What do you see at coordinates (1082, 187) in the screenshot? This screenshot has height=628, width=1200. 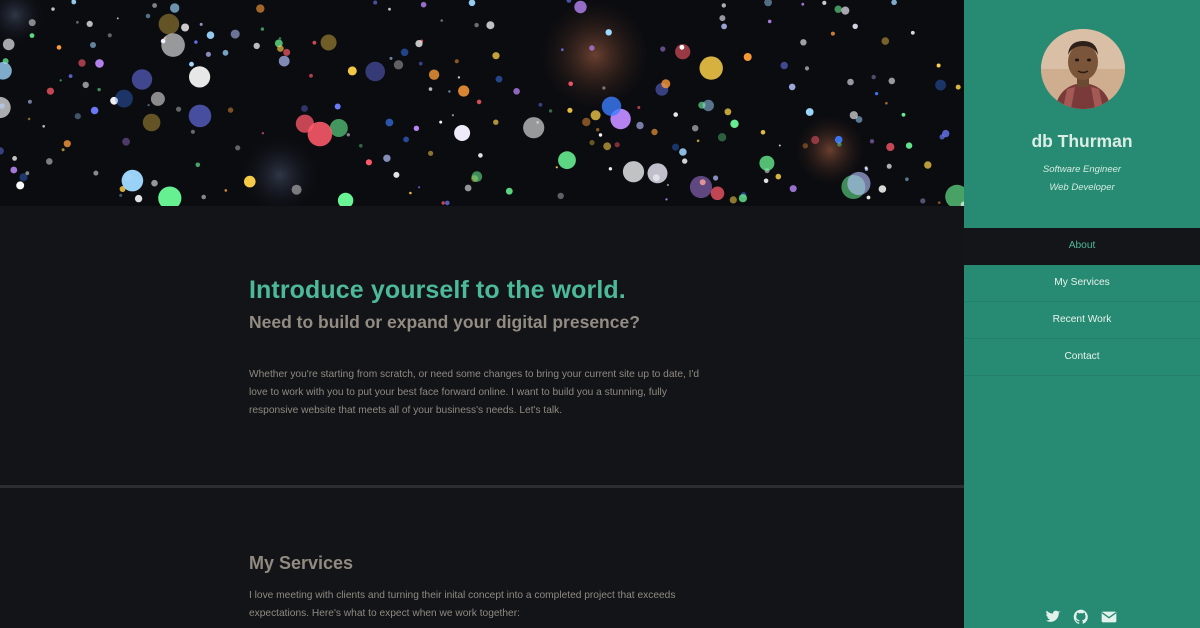 I see `role-label: Web Developer` at bounding box center [1082, 187].